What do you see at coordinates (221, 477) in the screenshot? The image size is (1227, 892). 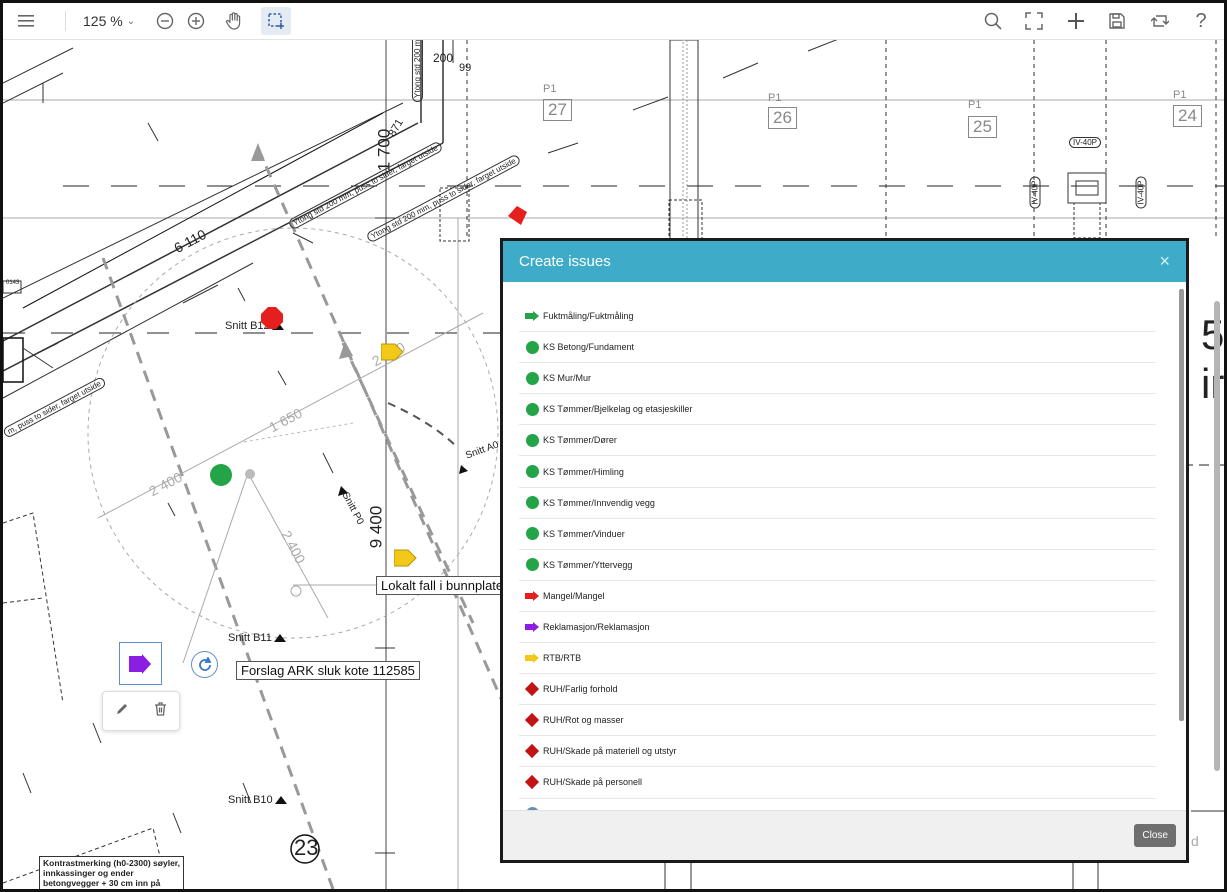 I see `quality-check-marker-icon` at bounding box center [221, 477].